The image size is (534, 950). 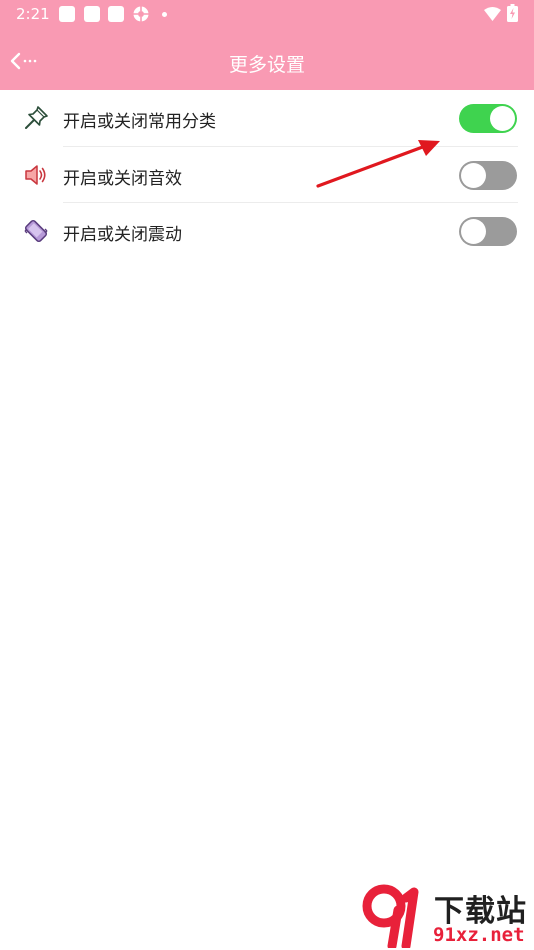 What do you see at coordinates (267, 118) in the screenshot?
I see `setting-row-common-categories: 开启或关闭常用分类` at bounding box center [267, 118].